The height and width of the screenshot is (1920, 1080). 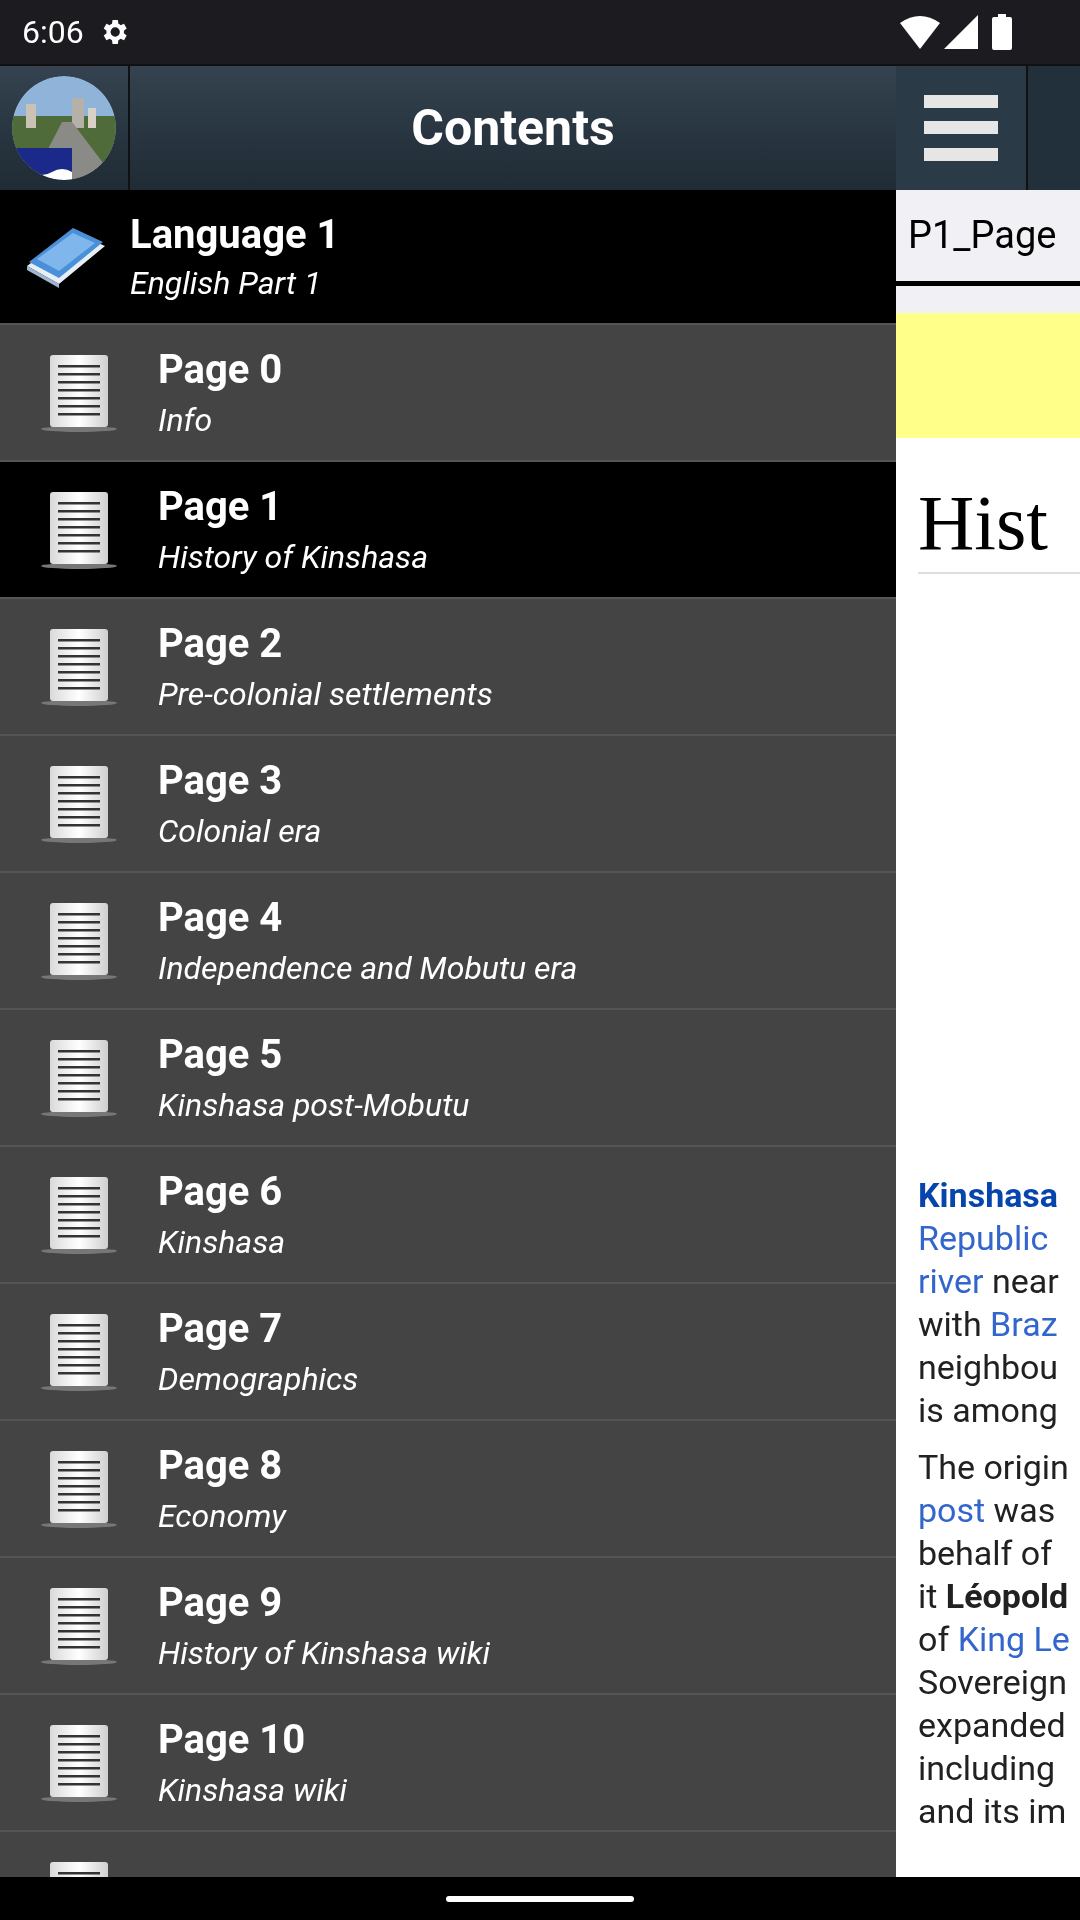 I want to click on item-title: Page 0, so click(x=220, y=369).